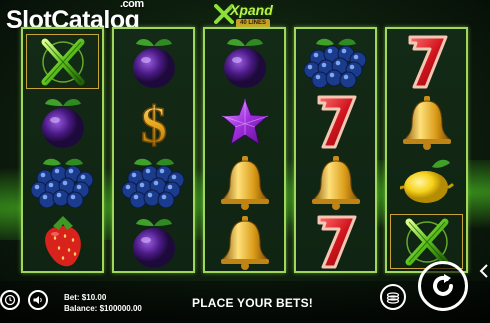 Image resolution: width=490 pixels, height=323 pixels. I want to click on watermark-suffix: .com, so click(132, 5).